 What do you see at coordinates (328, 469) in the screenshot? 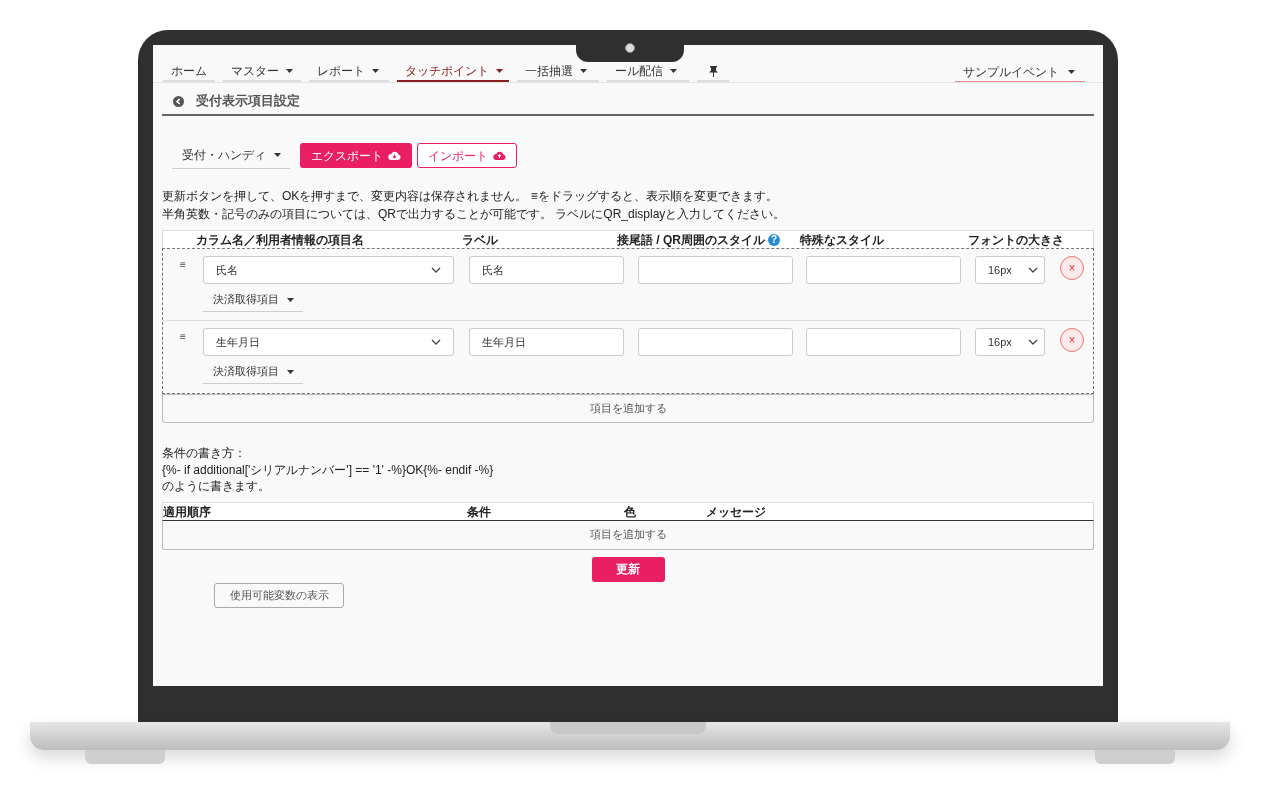
I see `help-text: {%- if additional['シリアルナンバー'] == '1' -%}OK{%- endif -%}` at bounding box center [328, 469].